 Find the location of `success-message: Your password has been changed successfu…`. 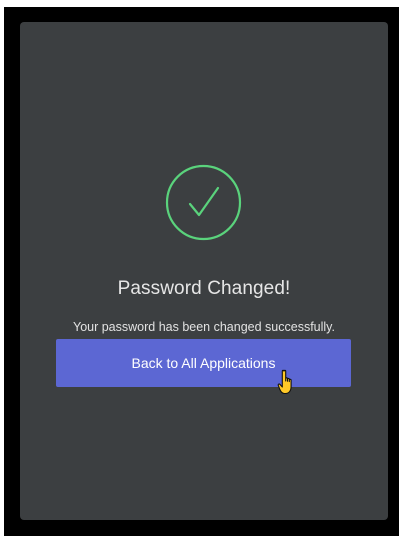

success-message: Your password has been changed successfu… is located at coordinates (204, 327).